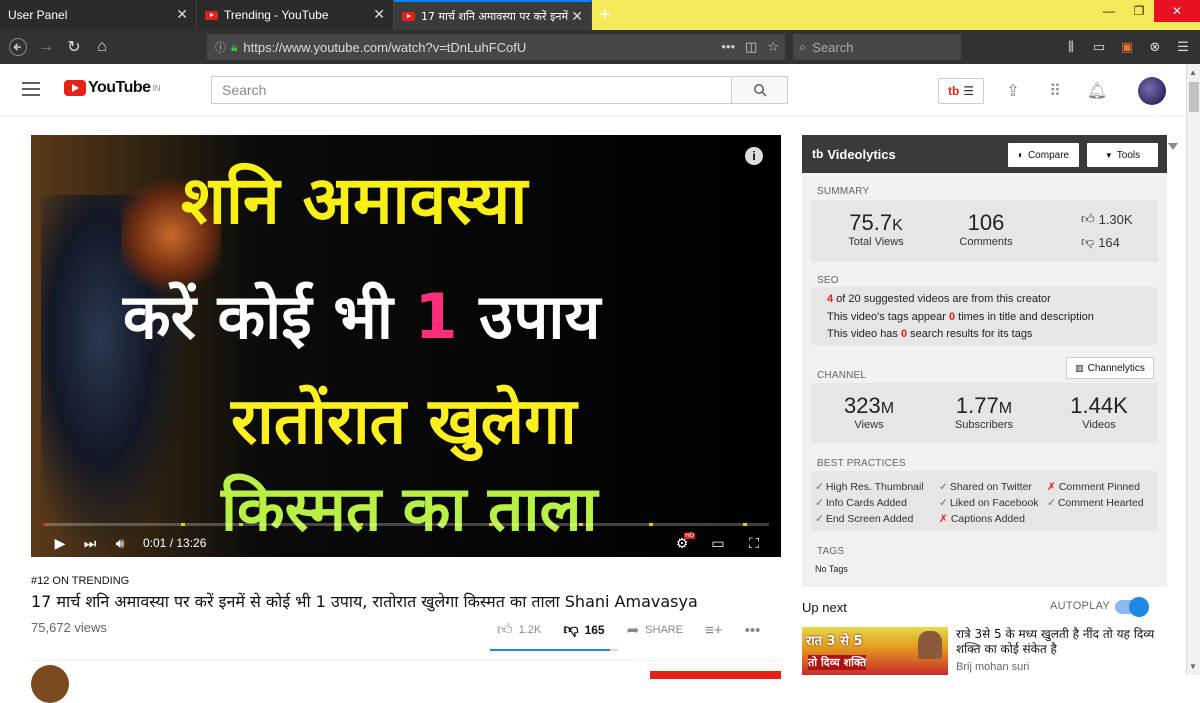  Describe the element at coordinates (75, 88) in the screenshot. I see `youtube-play-icon` at that location.